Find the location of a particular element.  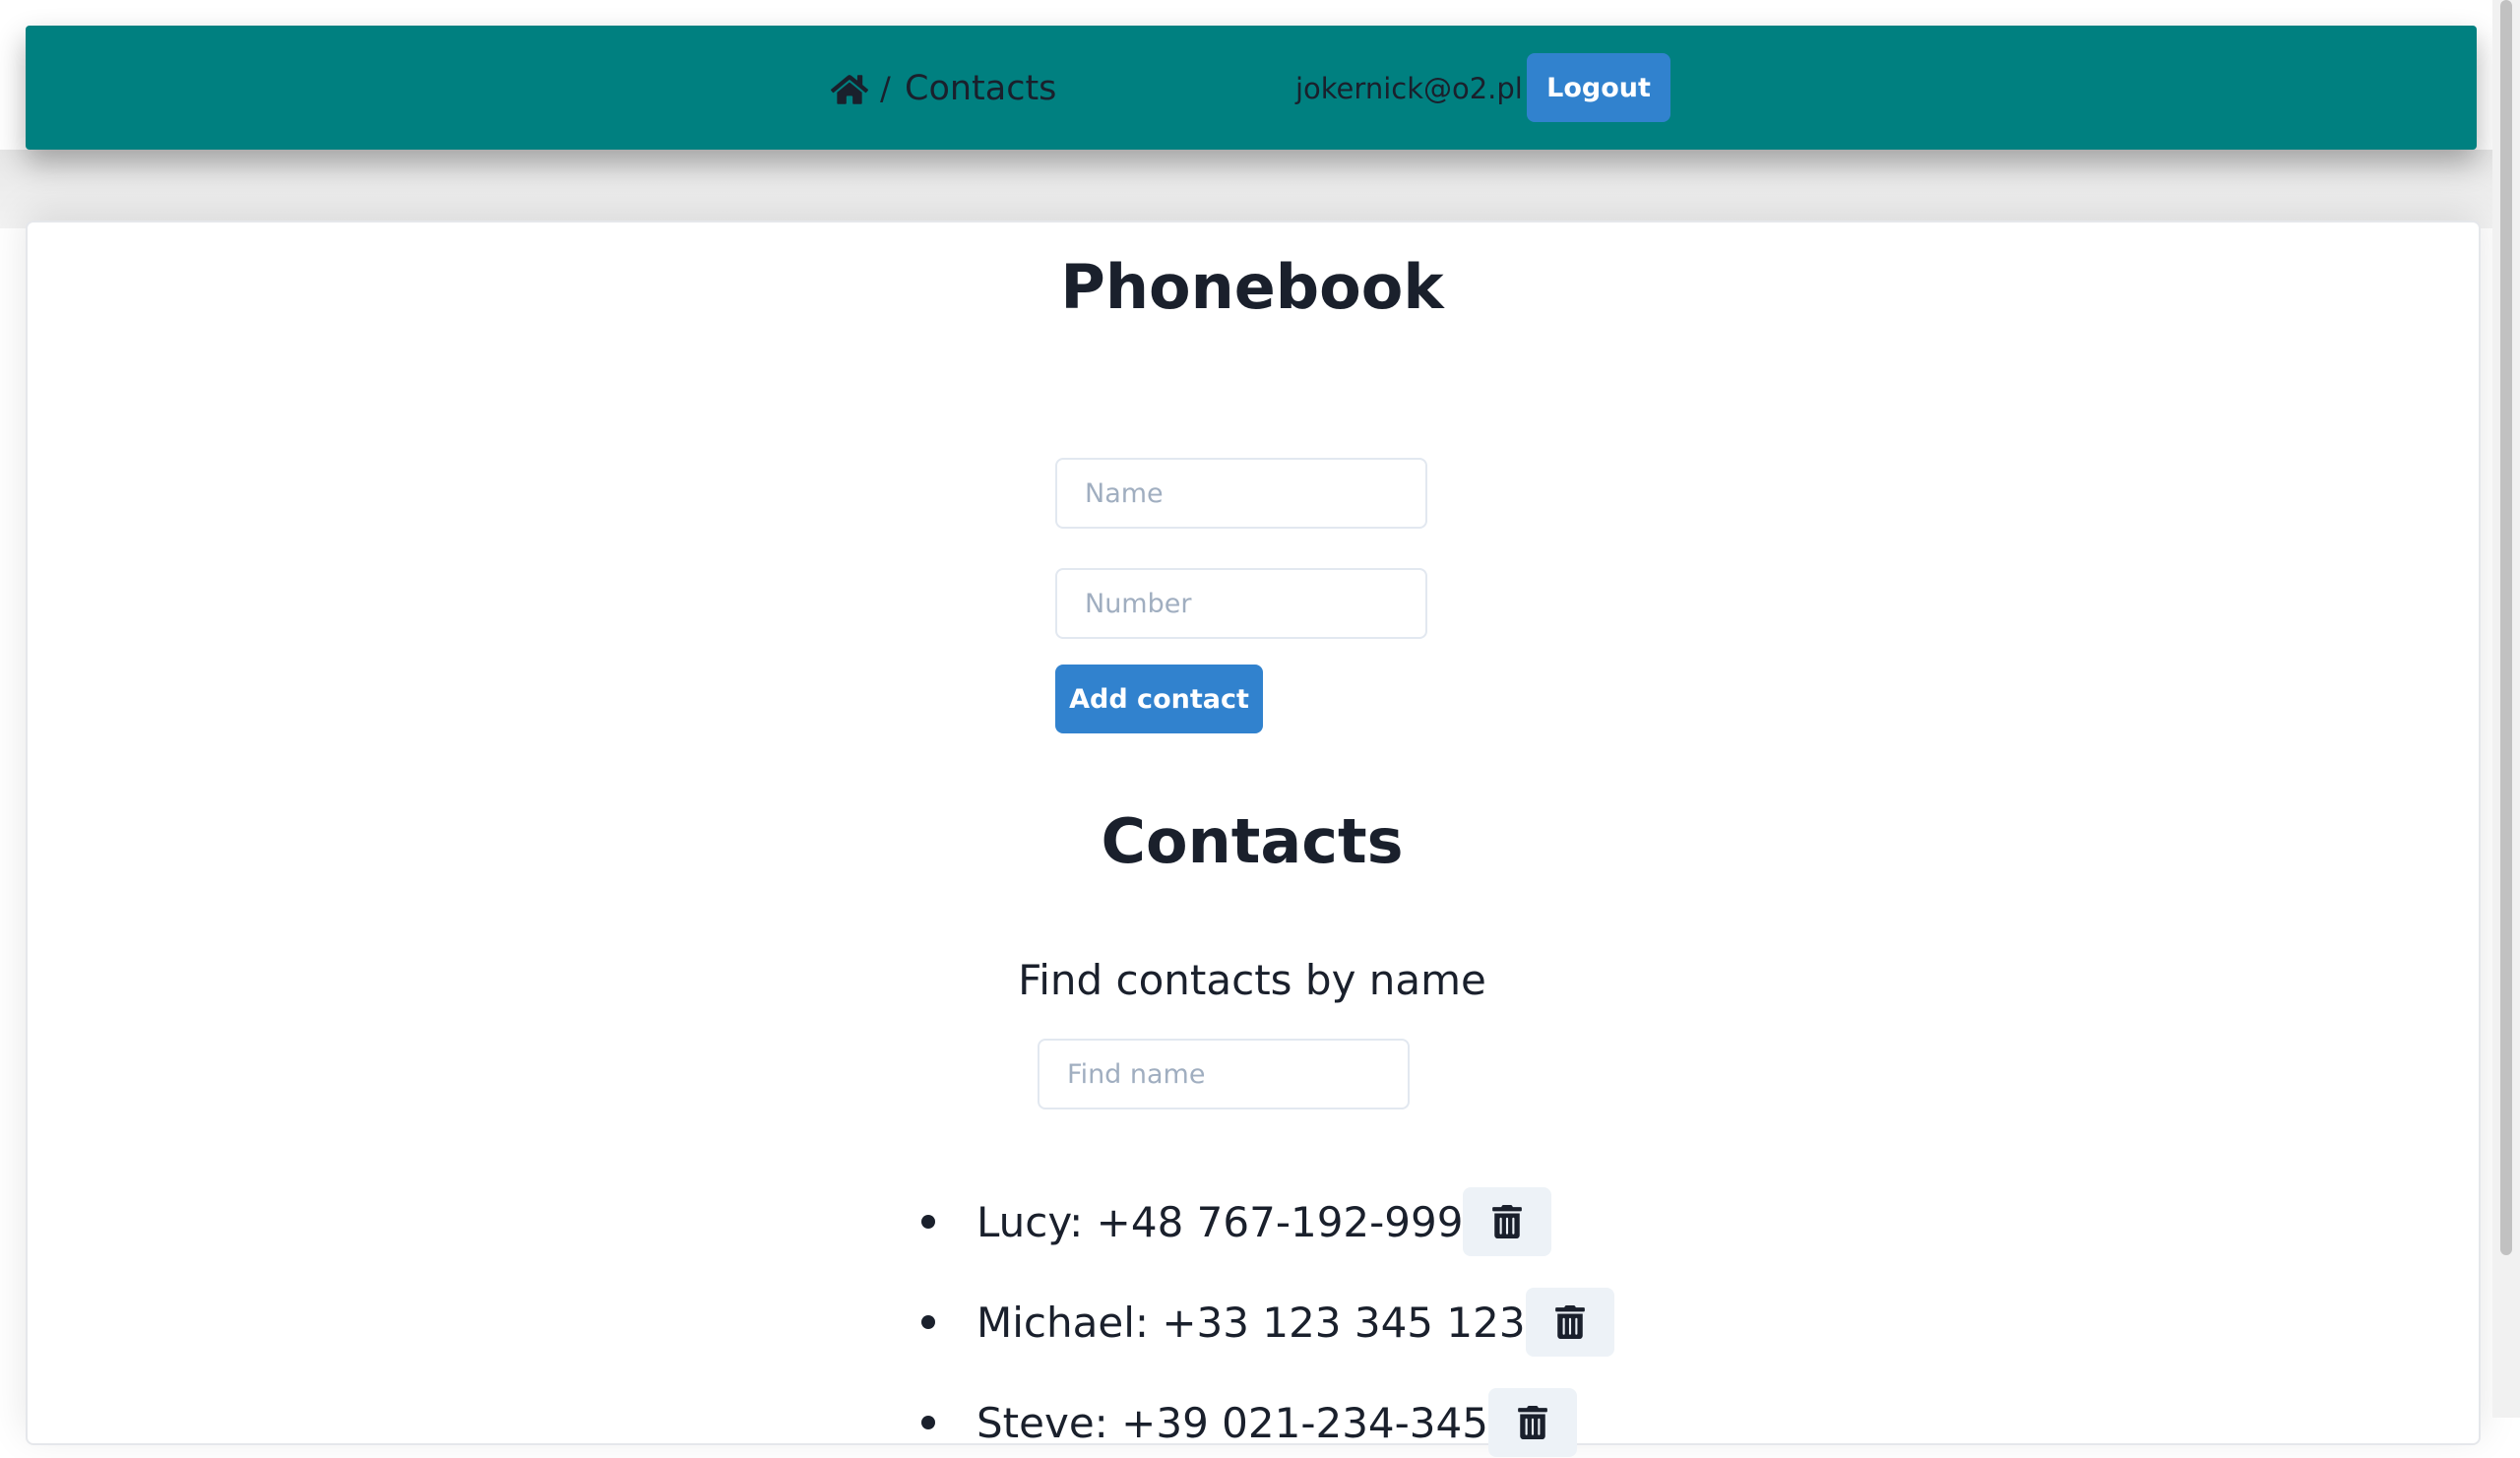

home-link is located at coordinates (850, 89).